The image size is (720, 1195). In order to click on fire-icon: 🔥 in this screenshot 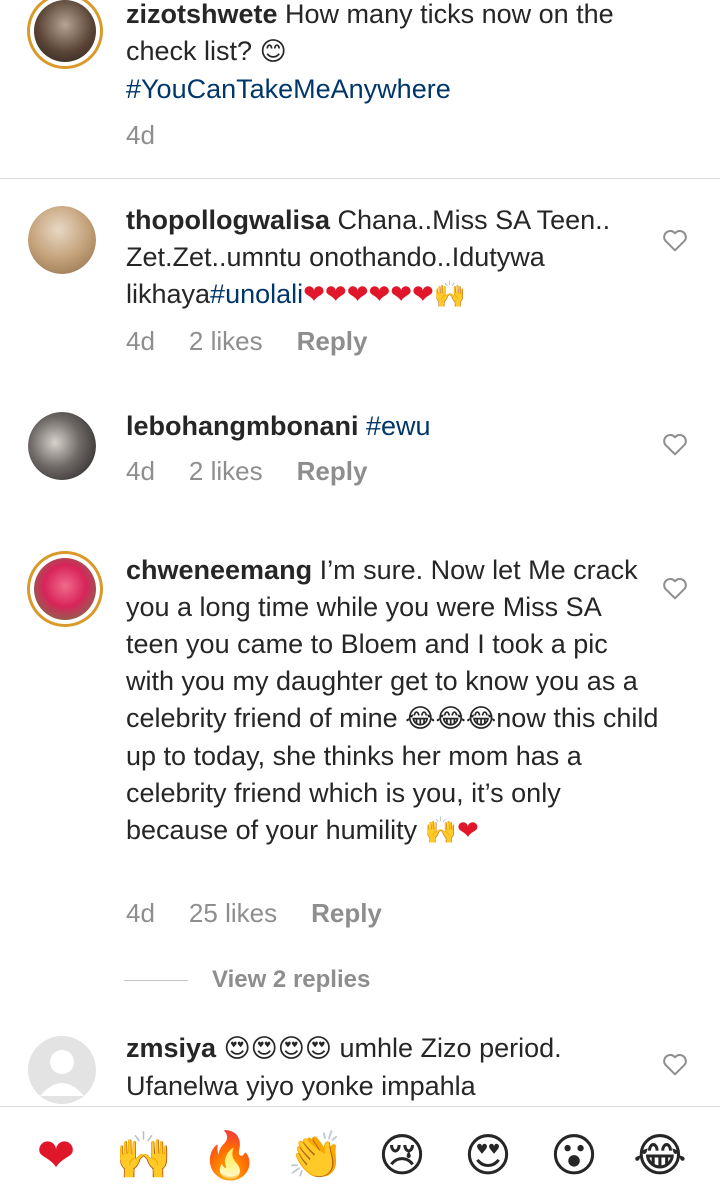, I will do `click(229, 1155)`.